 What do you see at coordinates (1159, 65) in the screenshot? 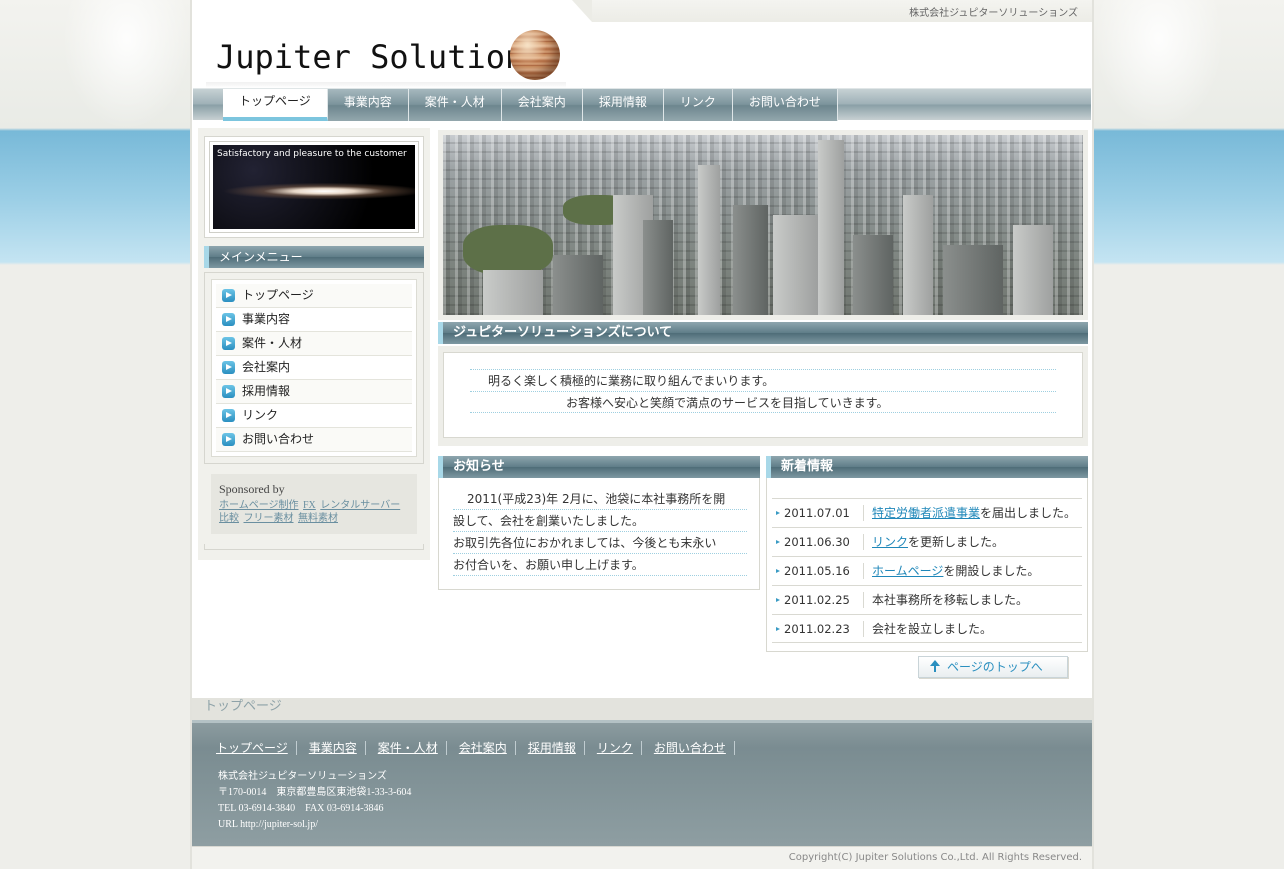
I see `background-shade-right` at bounding box center [1159, 65].